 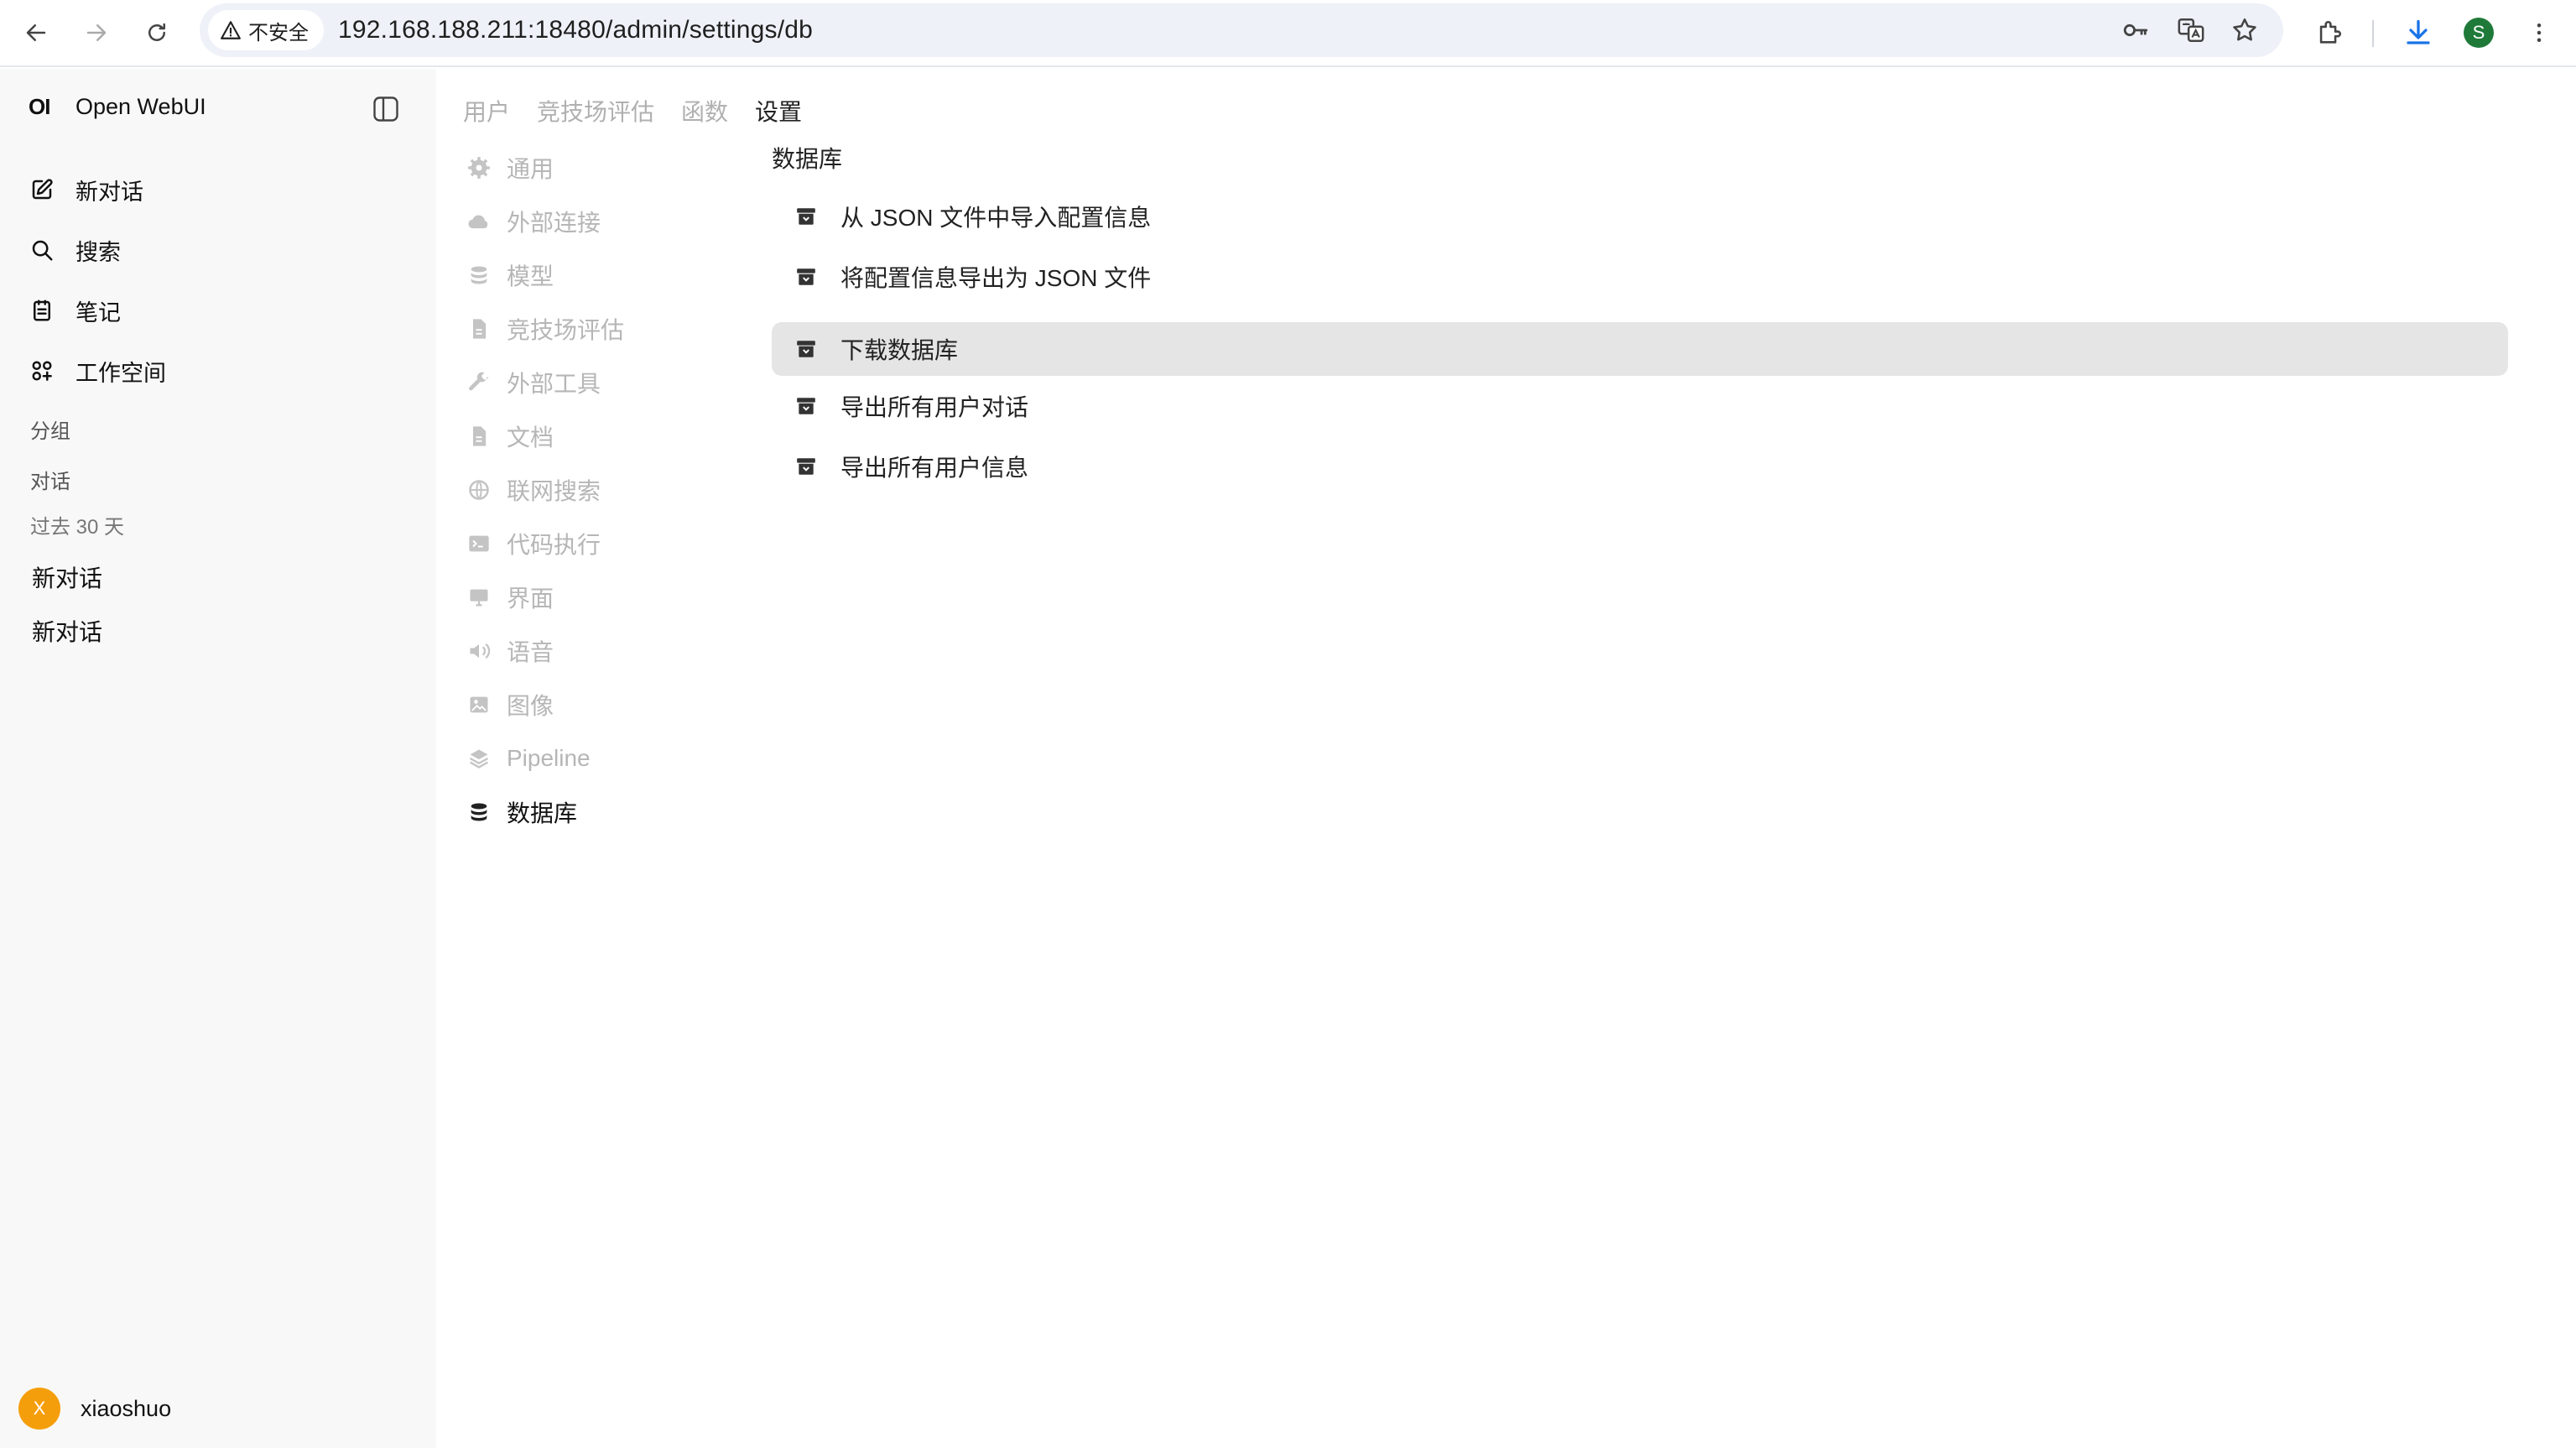 I want to click on settings-item-label: 模型, so click(x=530, y=276).